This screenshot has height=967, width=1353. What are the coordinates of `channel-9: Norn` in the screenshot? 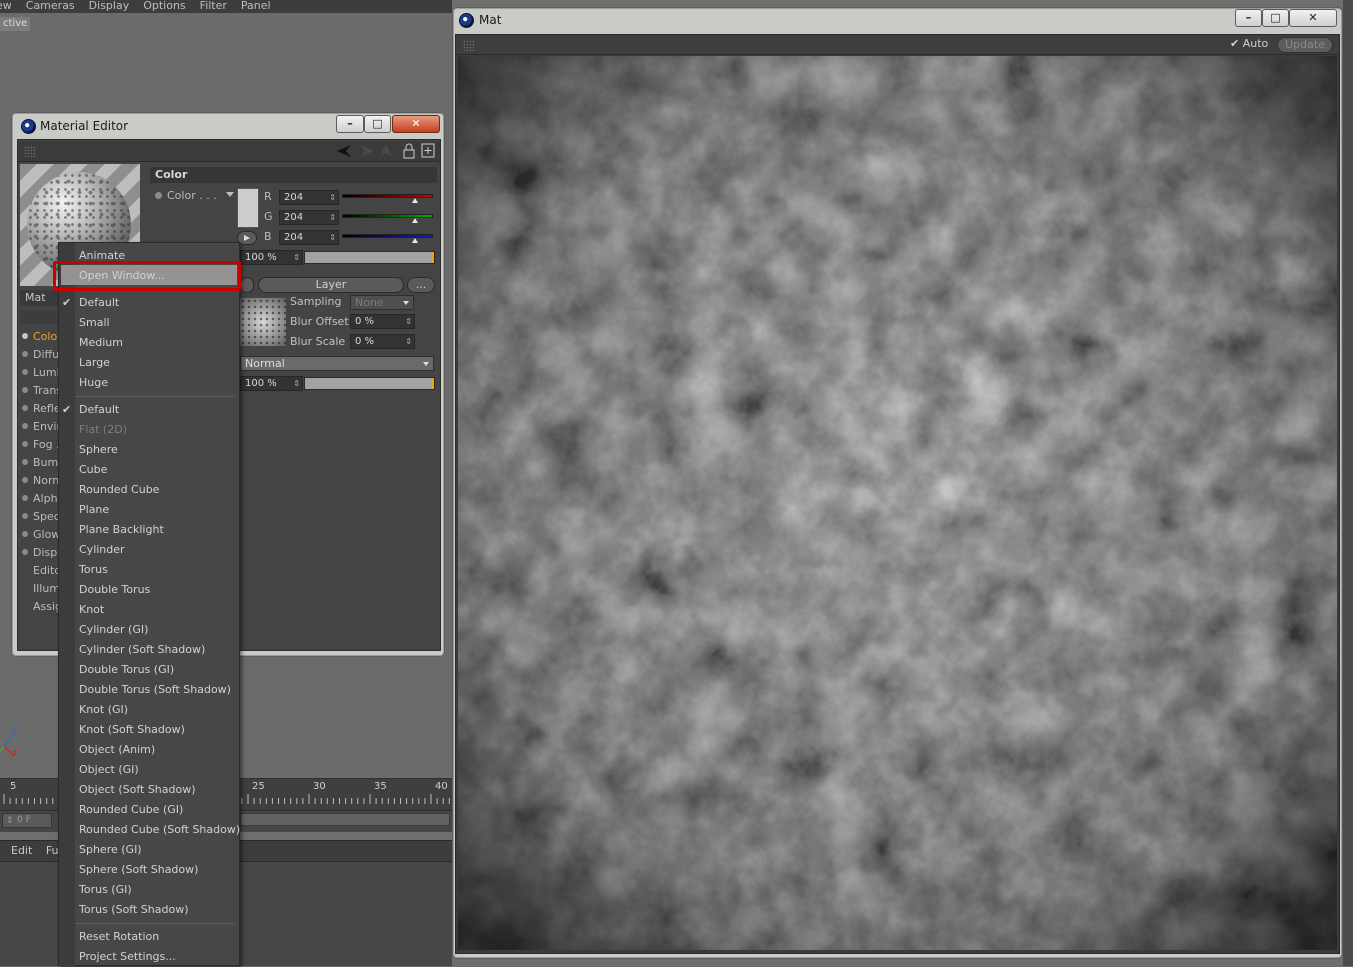 It's located at (40, 481).